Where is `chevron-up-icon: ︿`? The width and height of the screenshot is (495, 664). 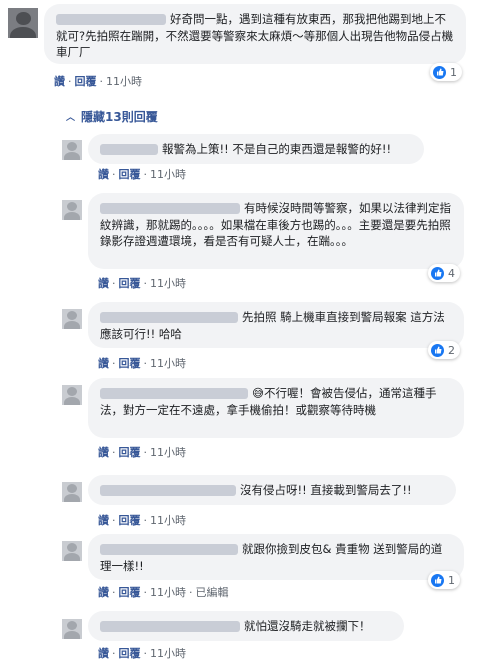 chevron-up-icon: ︿ is located at coordinates (71, 118).